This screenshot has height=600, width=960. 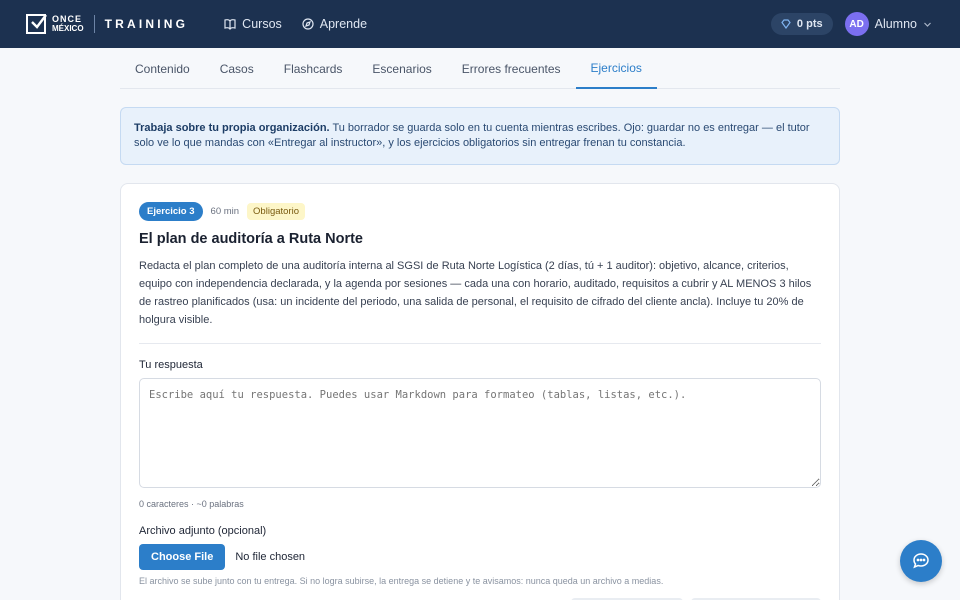 What do you see at coordinates (146, 24) in the screenshot?
I see `app-name: TRAINING` at bounding box center [146, 24].